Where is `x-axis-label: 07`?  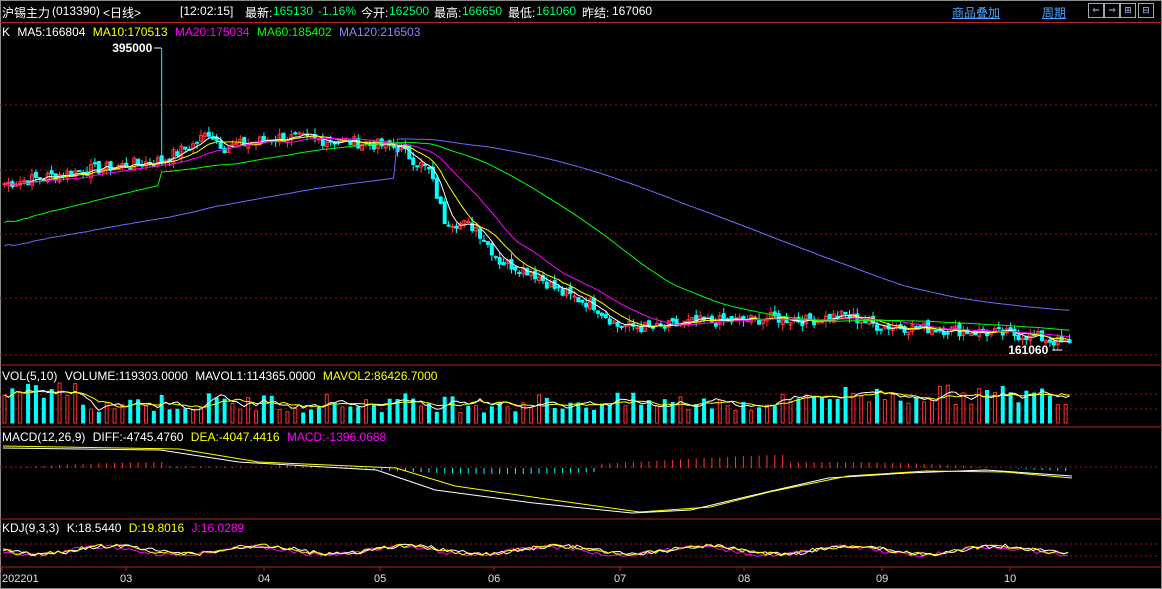
x-axis-label: 07 is located at coordinates (620, 579).